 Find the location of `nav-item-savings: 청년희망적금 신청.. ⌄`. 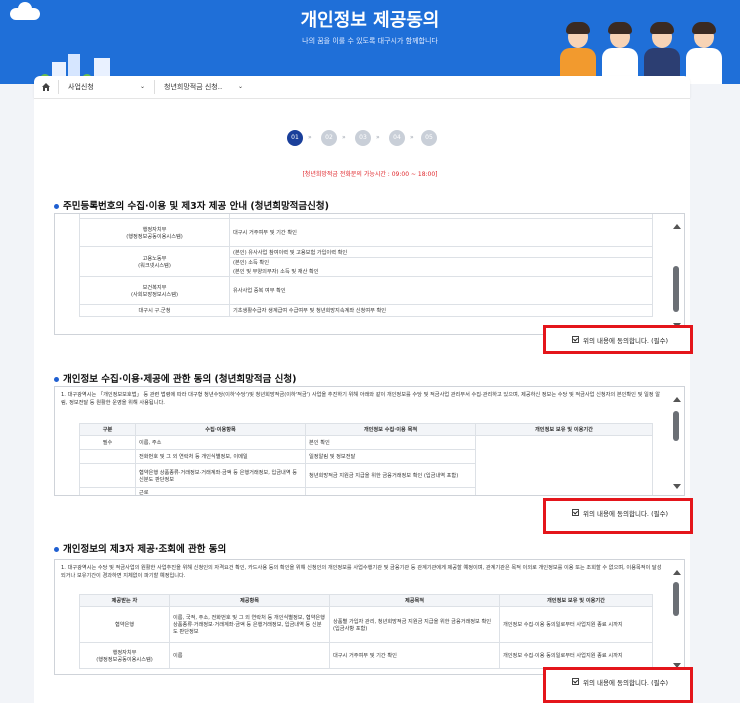

nav-item-savings: 청년희망적금 신청.. ⌄ is located at coordinates (203, 87).